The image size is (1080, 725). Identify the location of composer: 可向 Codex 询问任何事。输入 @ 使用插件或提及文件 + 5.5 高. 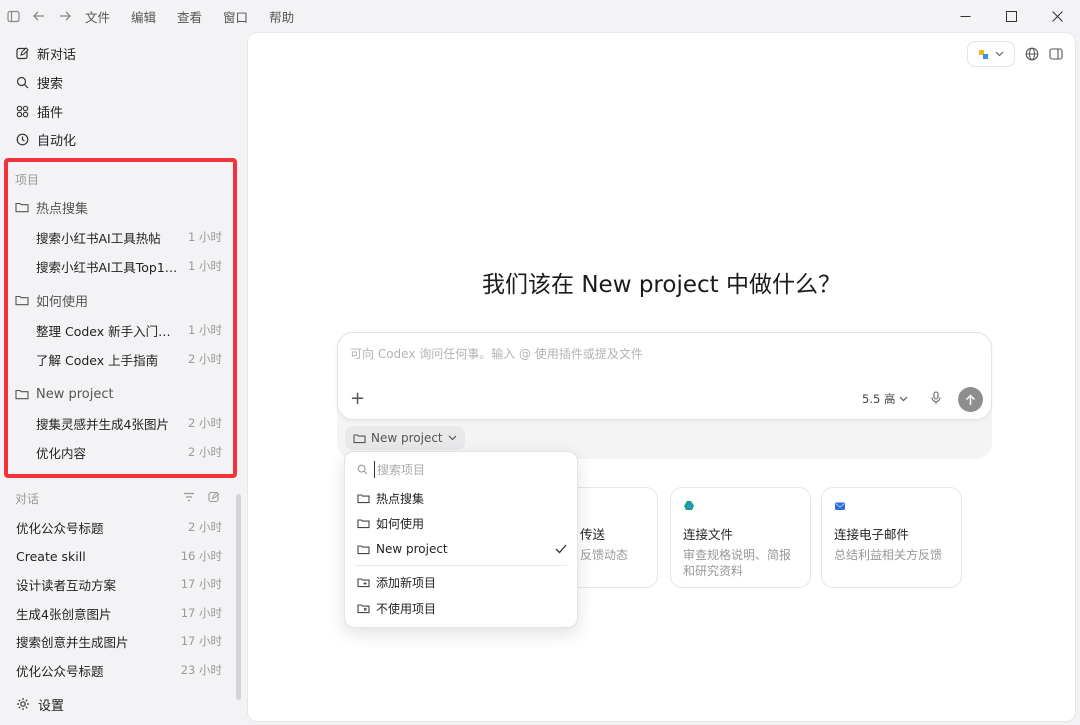
(664, 376).